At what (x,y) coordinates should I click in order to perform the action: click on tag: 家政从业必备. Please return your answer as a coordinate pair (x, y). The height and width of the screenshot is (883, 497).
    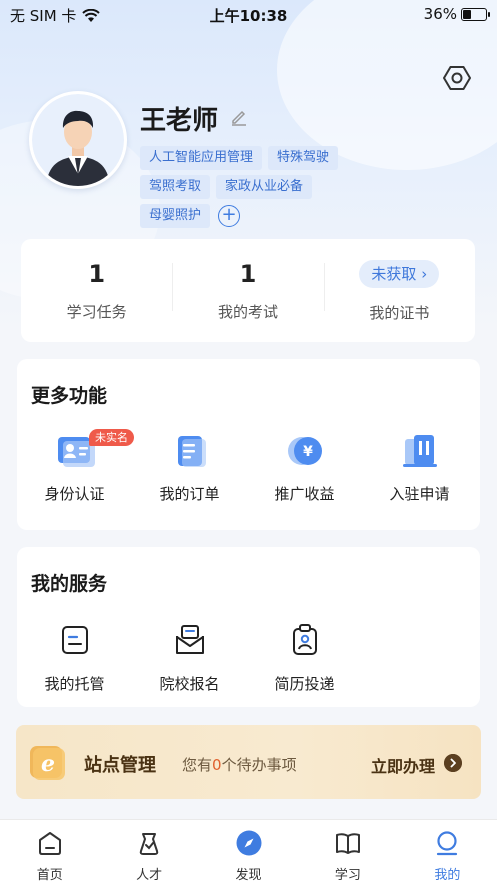
    Looking at the image, I should click on (264, 187).